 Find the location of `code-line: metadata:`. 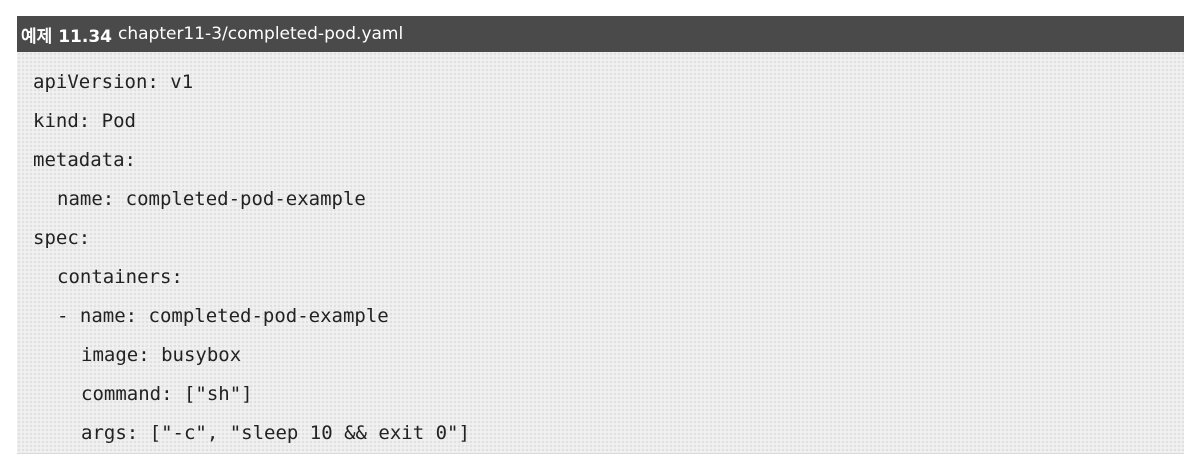

code-line: metadata: is located at coordinates (84, 160).